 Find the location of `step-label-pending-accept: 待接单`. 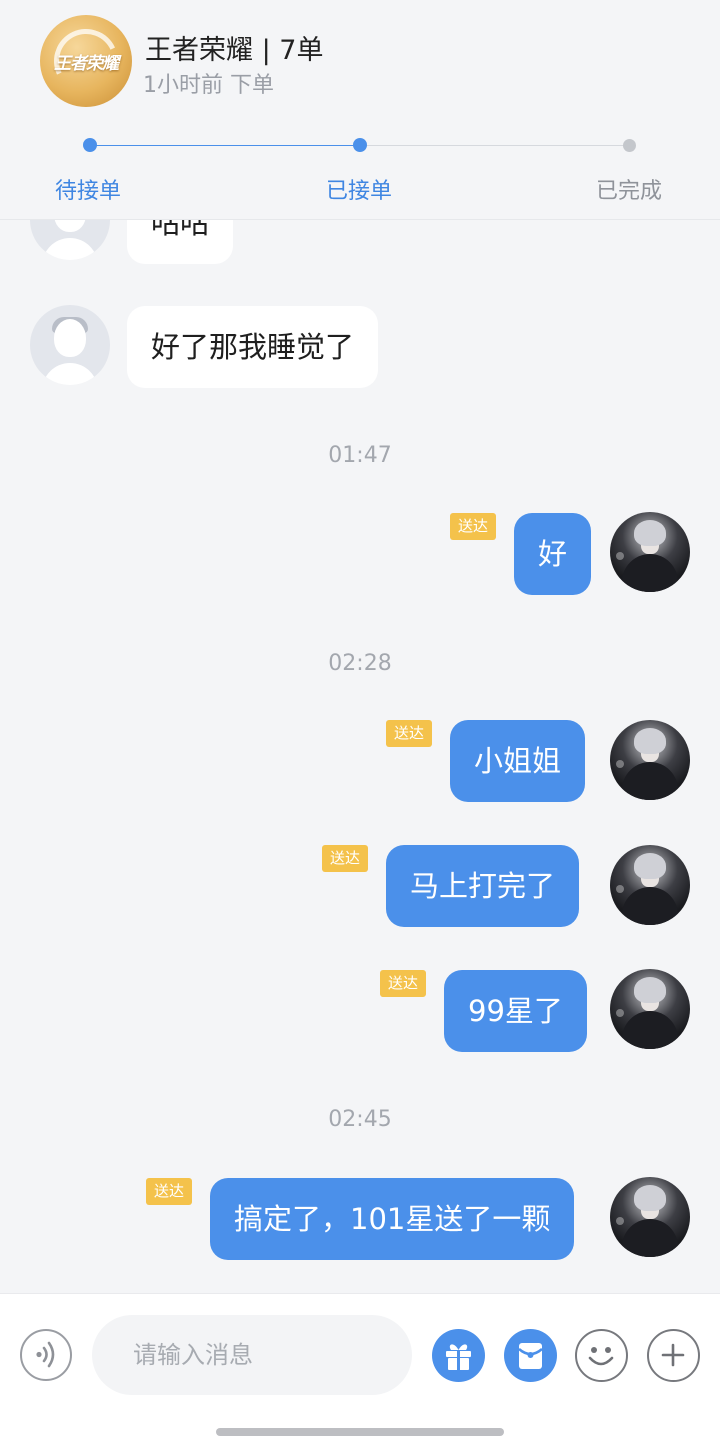

step-label-pending-accept: 待接单 is located at coordinates (88, 191).